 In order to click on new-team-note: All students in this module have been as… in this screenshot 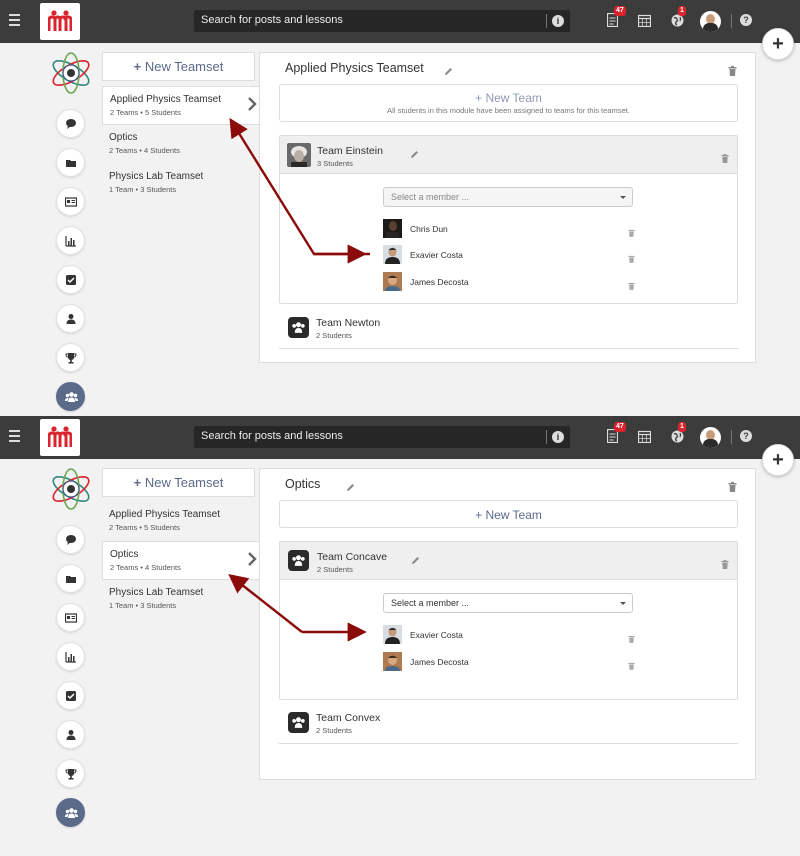, I will do `click(508, 110)`.